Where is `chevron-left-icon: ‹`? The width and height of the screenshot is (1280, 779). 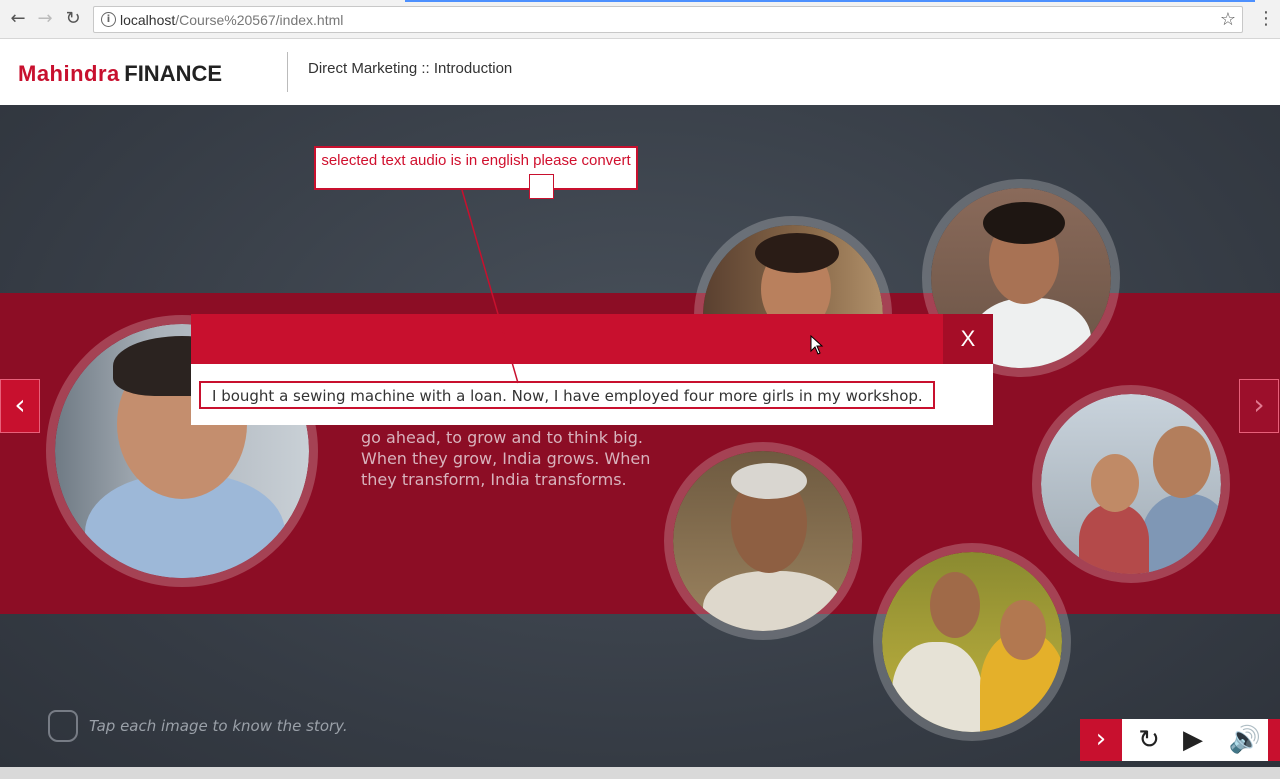 chevron-left-icon: ‹ is located at coordinates (20, 404).